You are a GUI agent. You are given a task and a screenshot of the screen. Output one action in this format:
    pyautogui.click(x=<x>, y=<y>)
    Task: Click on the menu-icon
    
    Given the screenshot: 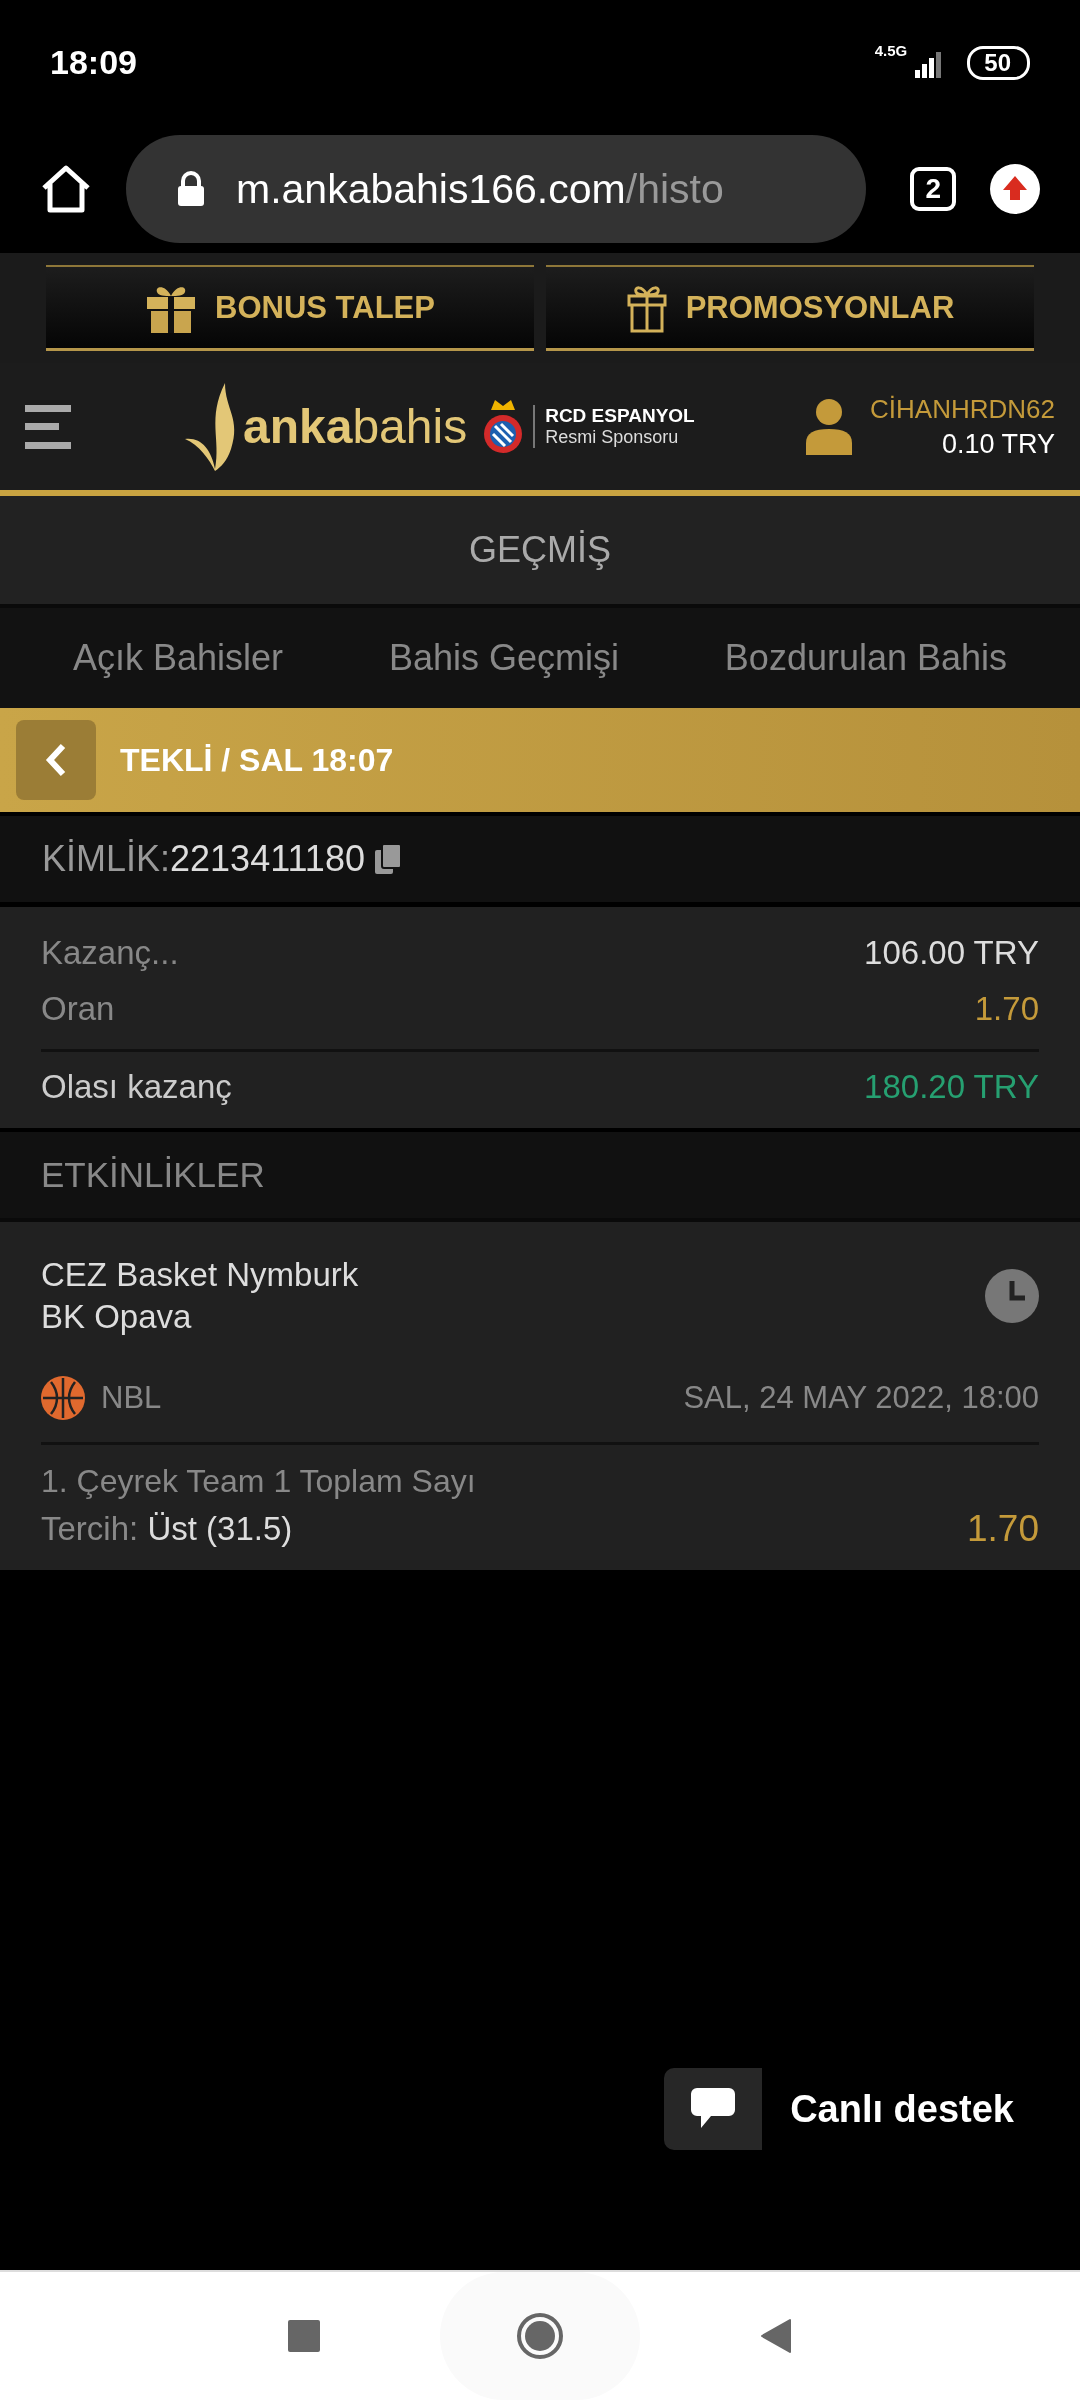 What is the action you would take?
    pyautogui.click(x=48, y=426)
    